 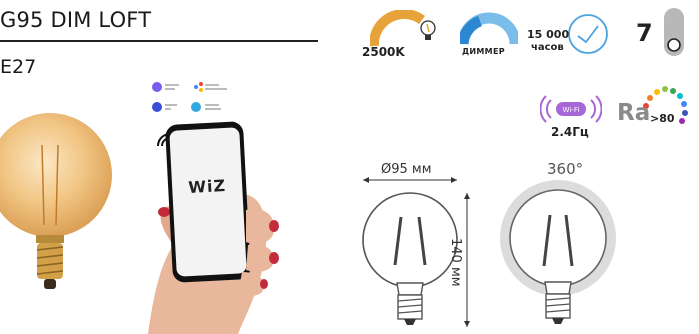 I want to click on warranty-years: 7, so click(x=644, y=33).